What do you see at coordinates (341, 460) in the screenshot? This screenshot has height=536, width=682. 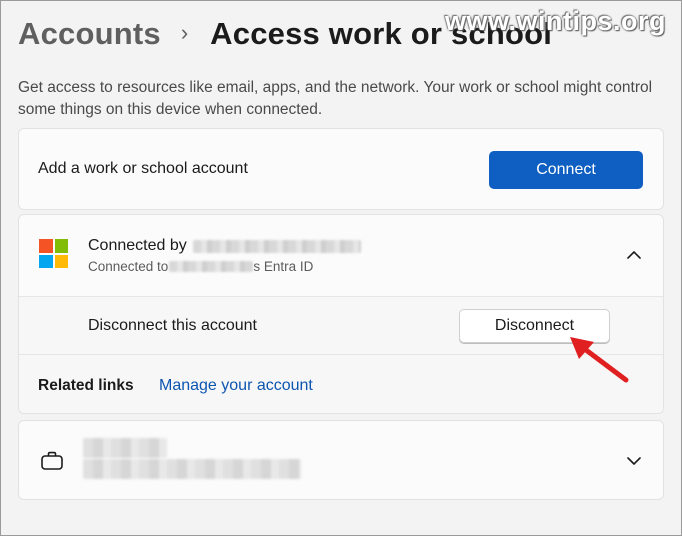 I see `other-account-card` at bounding box center [341, 460].